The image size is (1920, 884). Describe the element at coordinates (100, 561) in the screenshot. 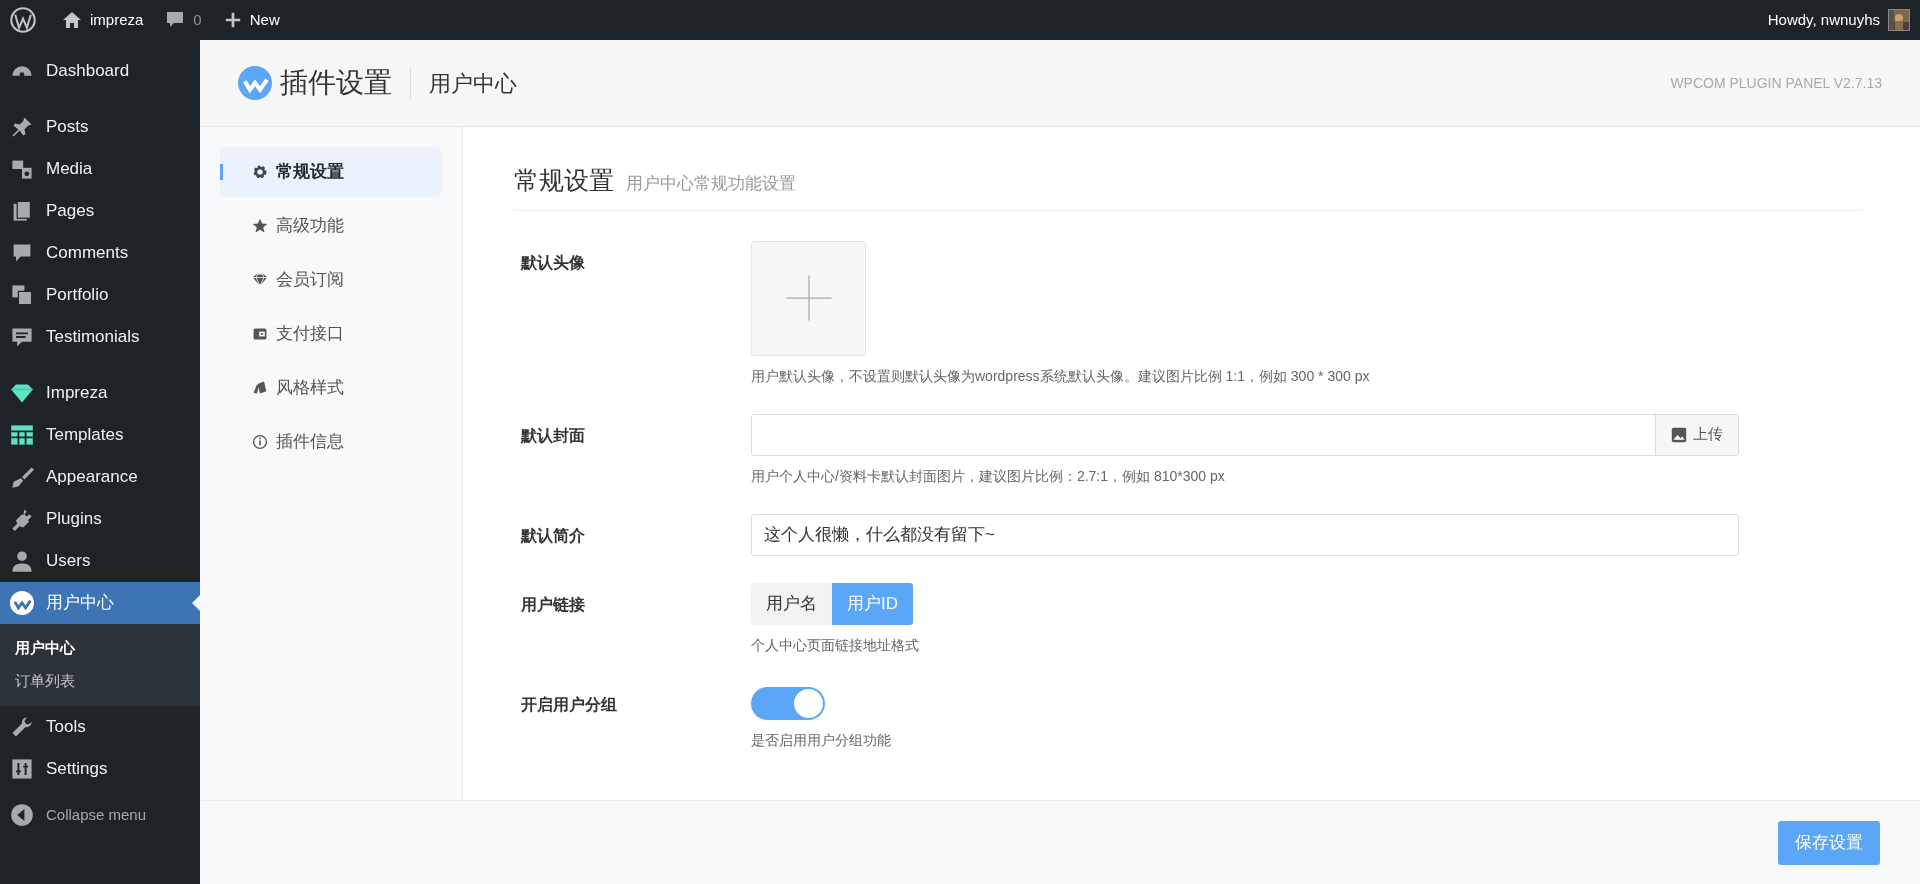

I see `menu-item: Users` at that location.